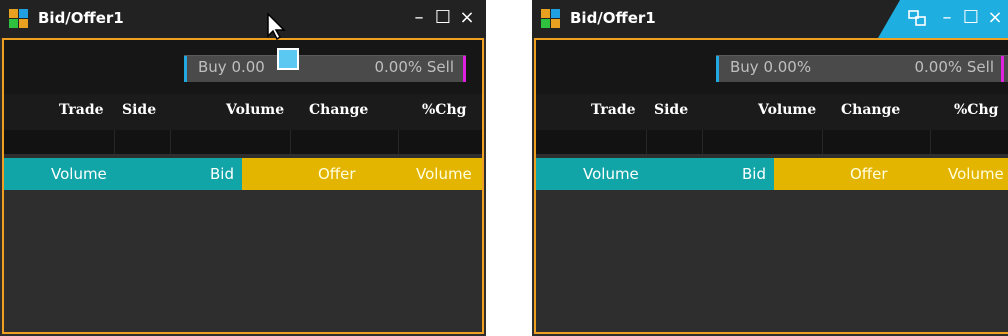  What do you see at coordinates (276, 26) in the screenshot?
I see `mouse-cursor-icon` at bounding box center [276, 26].